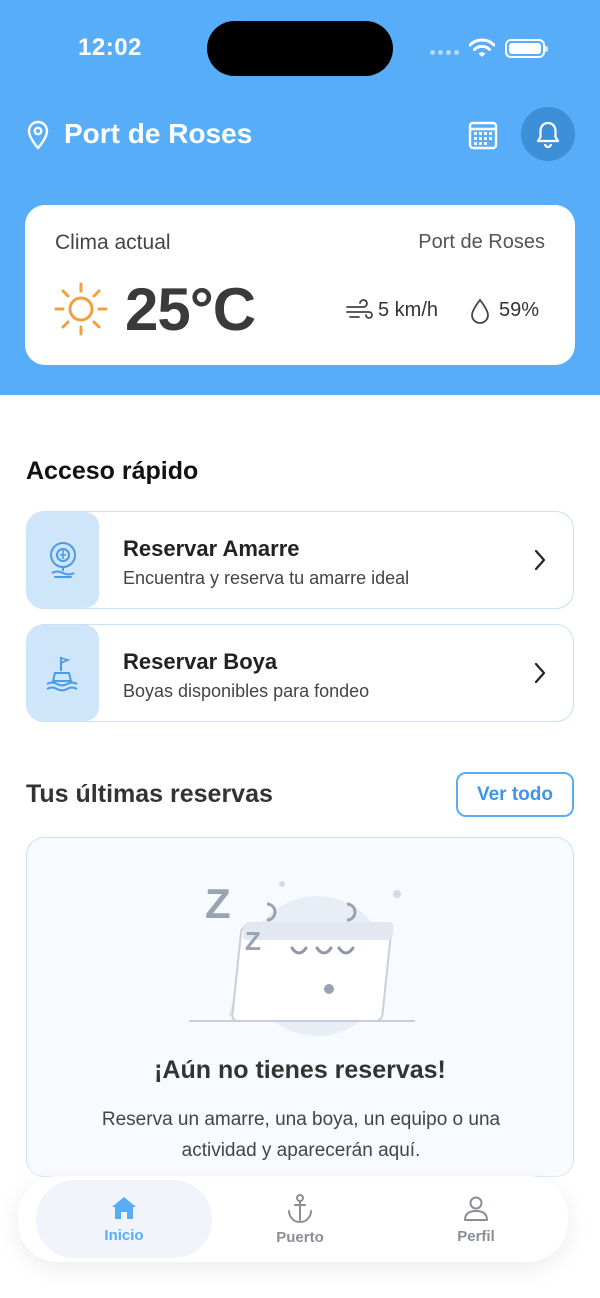  Describe the element at coordinates (480, 311) in the screenshot. I see `humidity-drop-icon` at that location.